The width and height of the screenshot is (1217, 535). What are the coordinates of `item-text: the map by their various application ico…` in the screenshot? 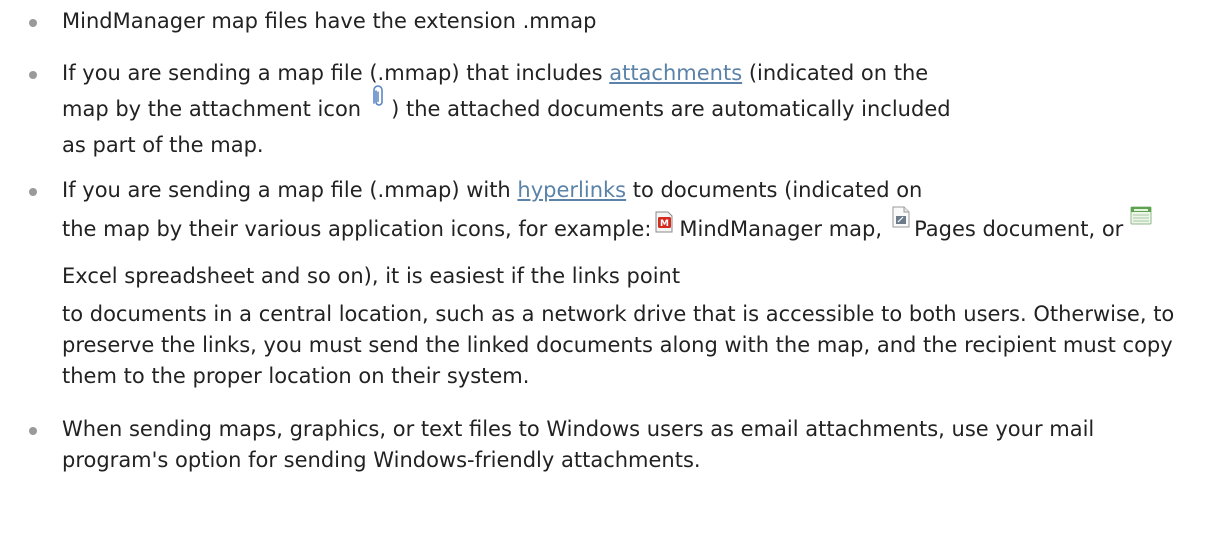 It's located at (357, 229).